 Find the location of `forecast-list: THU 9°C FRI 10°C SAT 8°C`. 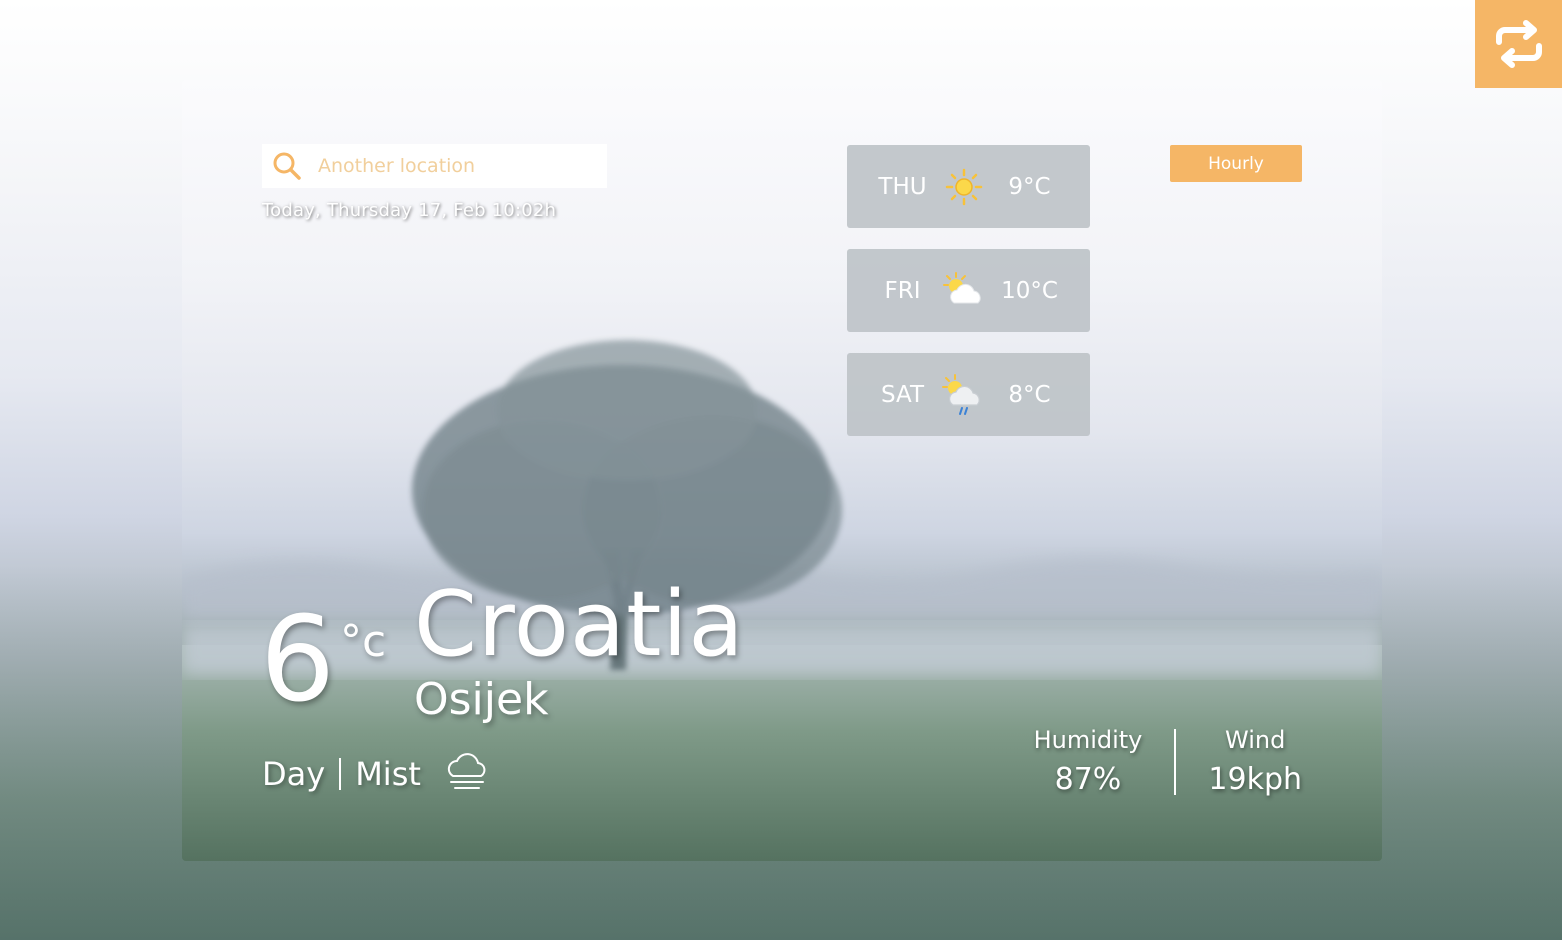

forecast-list: THU 9°C FRI 10°C SAT 8°C is located at coordinates (968, 301).